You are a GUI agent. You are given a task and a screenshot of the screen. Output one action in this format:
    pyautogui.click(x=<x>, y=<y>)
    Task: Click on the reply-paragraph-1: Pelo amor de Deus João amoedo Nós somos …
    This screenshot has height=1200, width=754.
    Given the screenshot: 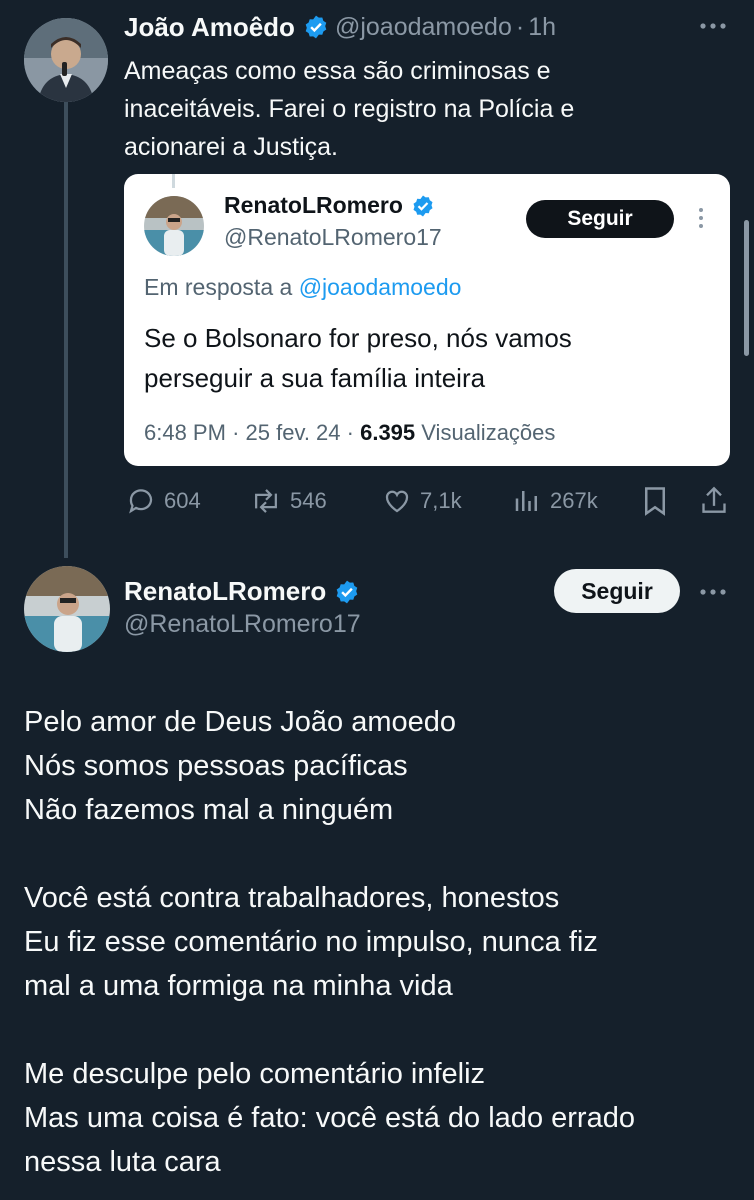 What is the action you would take?
    pyautogui.click(x=384, y=766)
    